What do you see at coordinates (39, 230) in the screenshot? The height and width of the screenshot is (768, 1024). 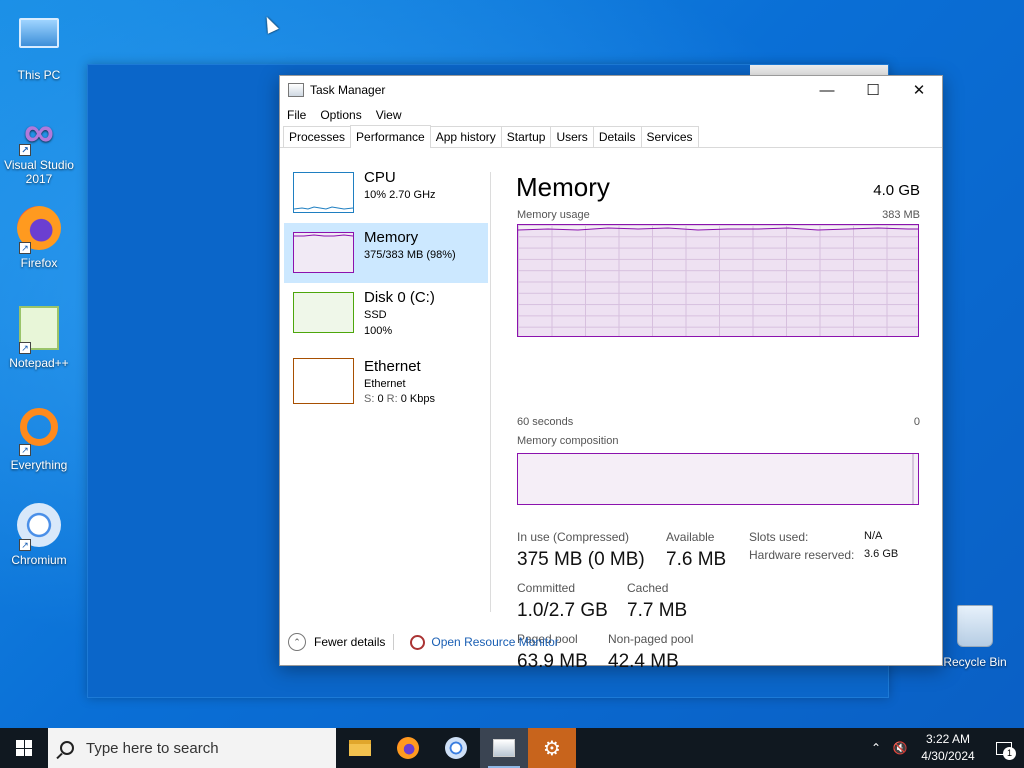 I see `firefox-icon: ↗` at bounding box center [39, 230].